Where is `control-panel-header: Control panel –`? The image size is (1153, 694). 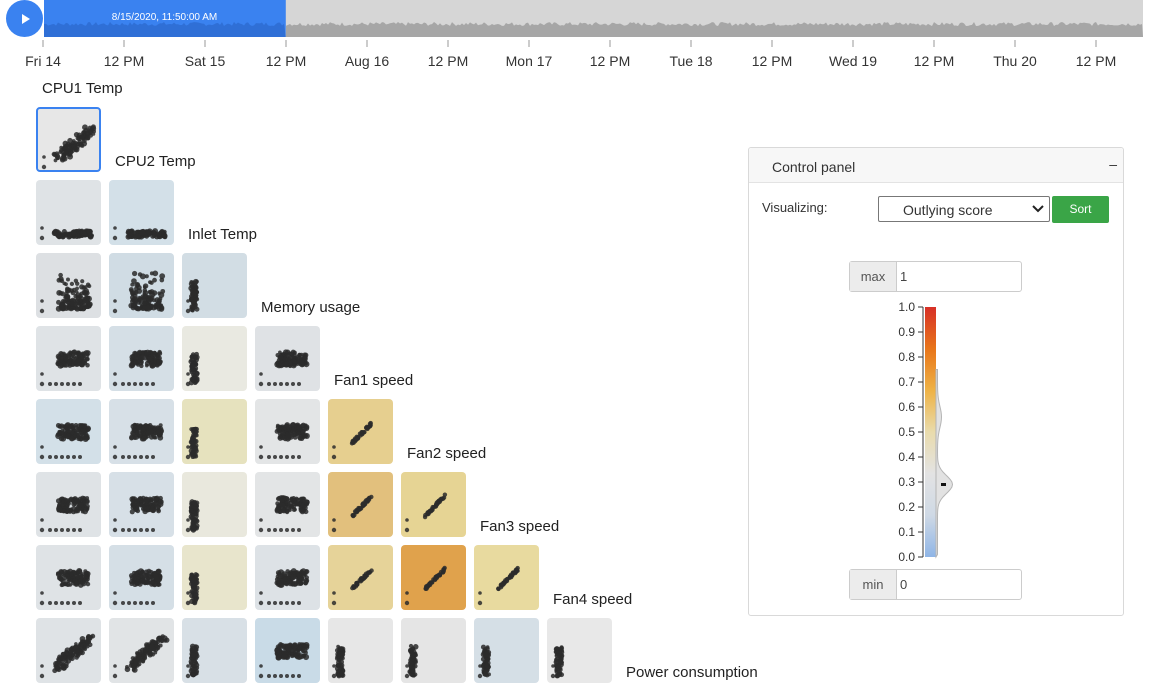 control-panel-header: Control panel – is located at coordinates (936, 165).